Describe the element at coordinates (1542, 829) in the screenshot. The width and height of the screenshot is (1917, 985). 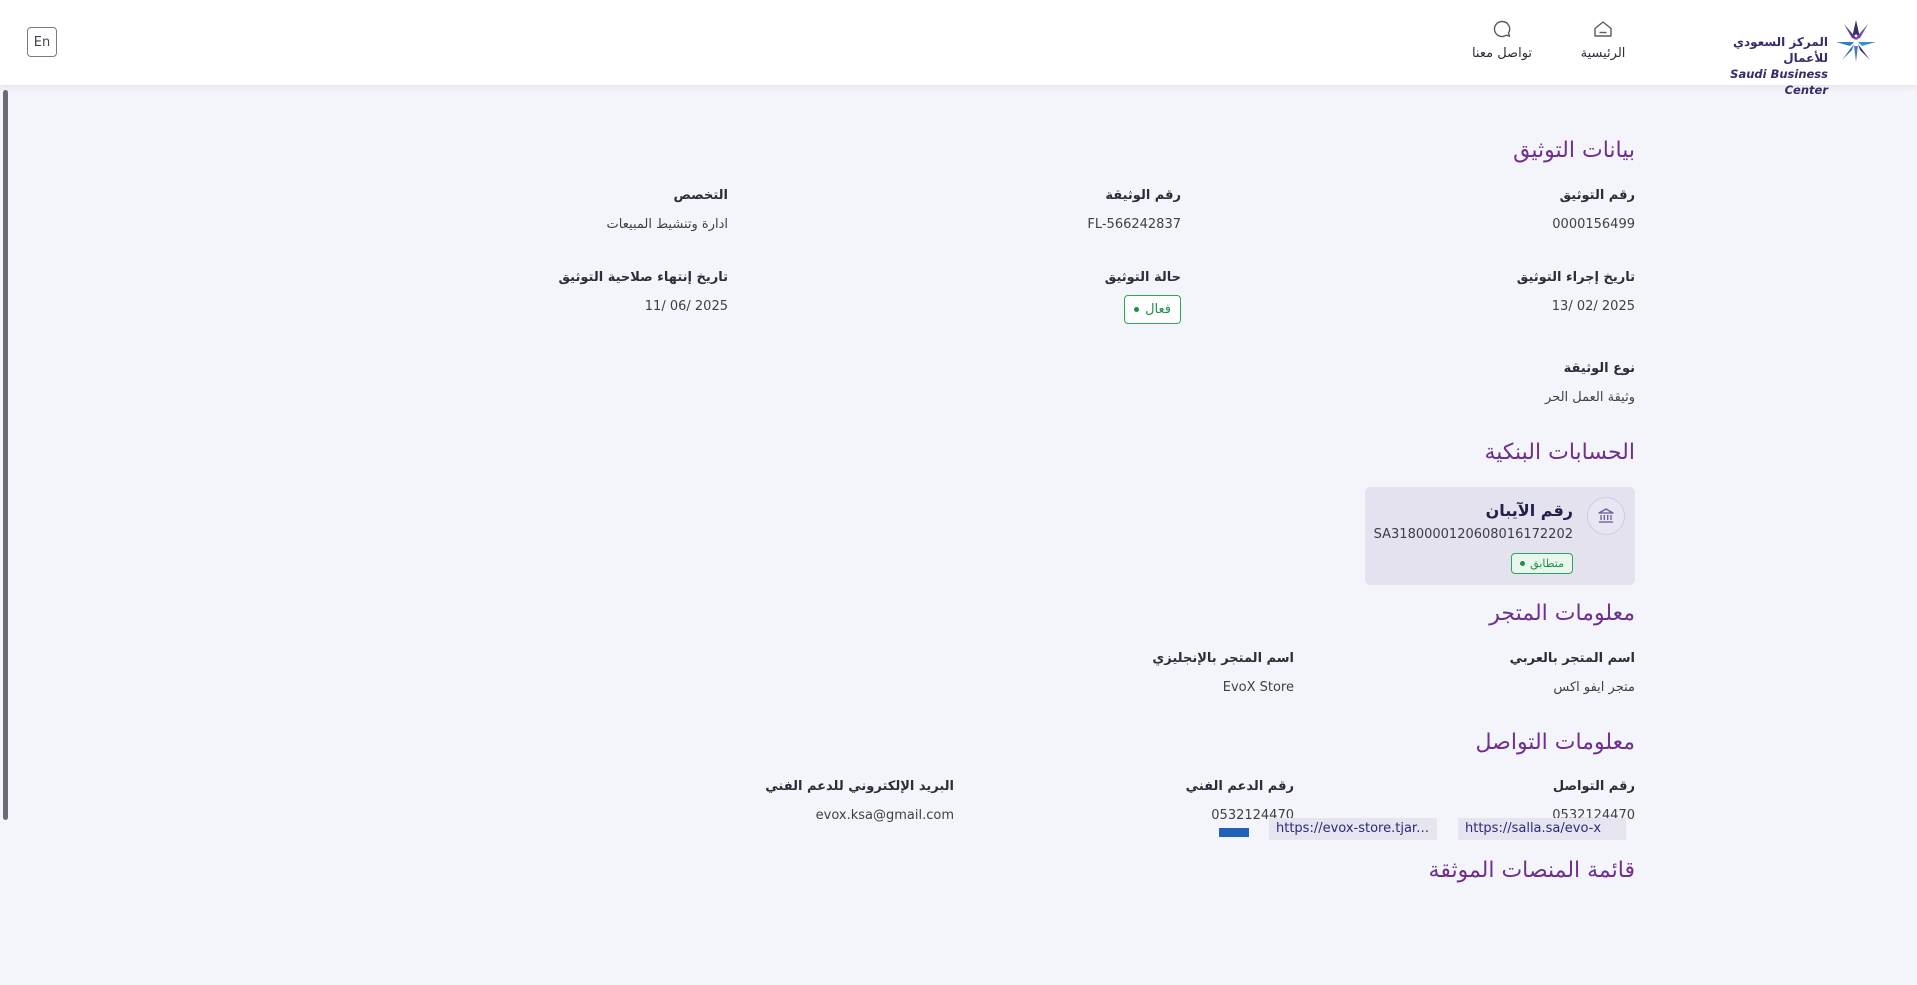
I see `platform-link-salla: https://salla.sa/evo-x` at that location.